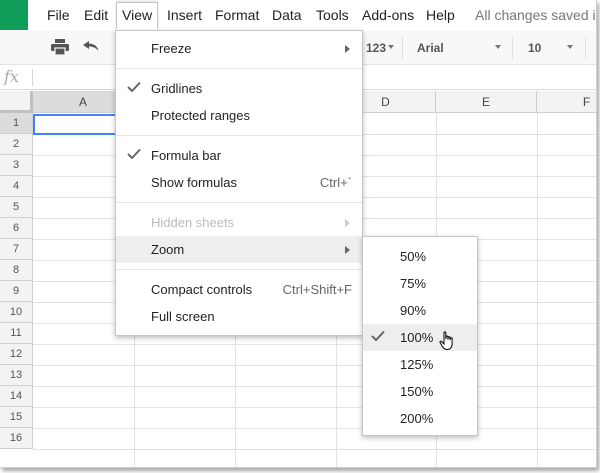  What do you see at coordinates (16, 186) in the screenshot?
I see `row-header-4: 4` at bounding box center [16, 186].